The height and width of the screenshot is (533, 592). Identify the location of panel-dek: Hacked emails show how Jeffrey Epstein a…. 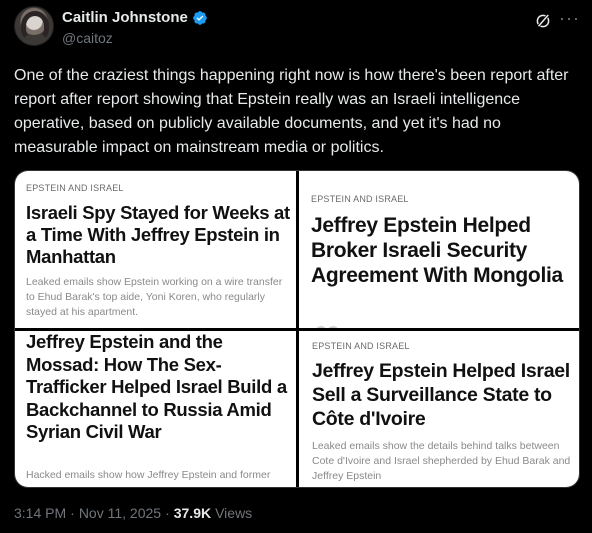
(148, 475).